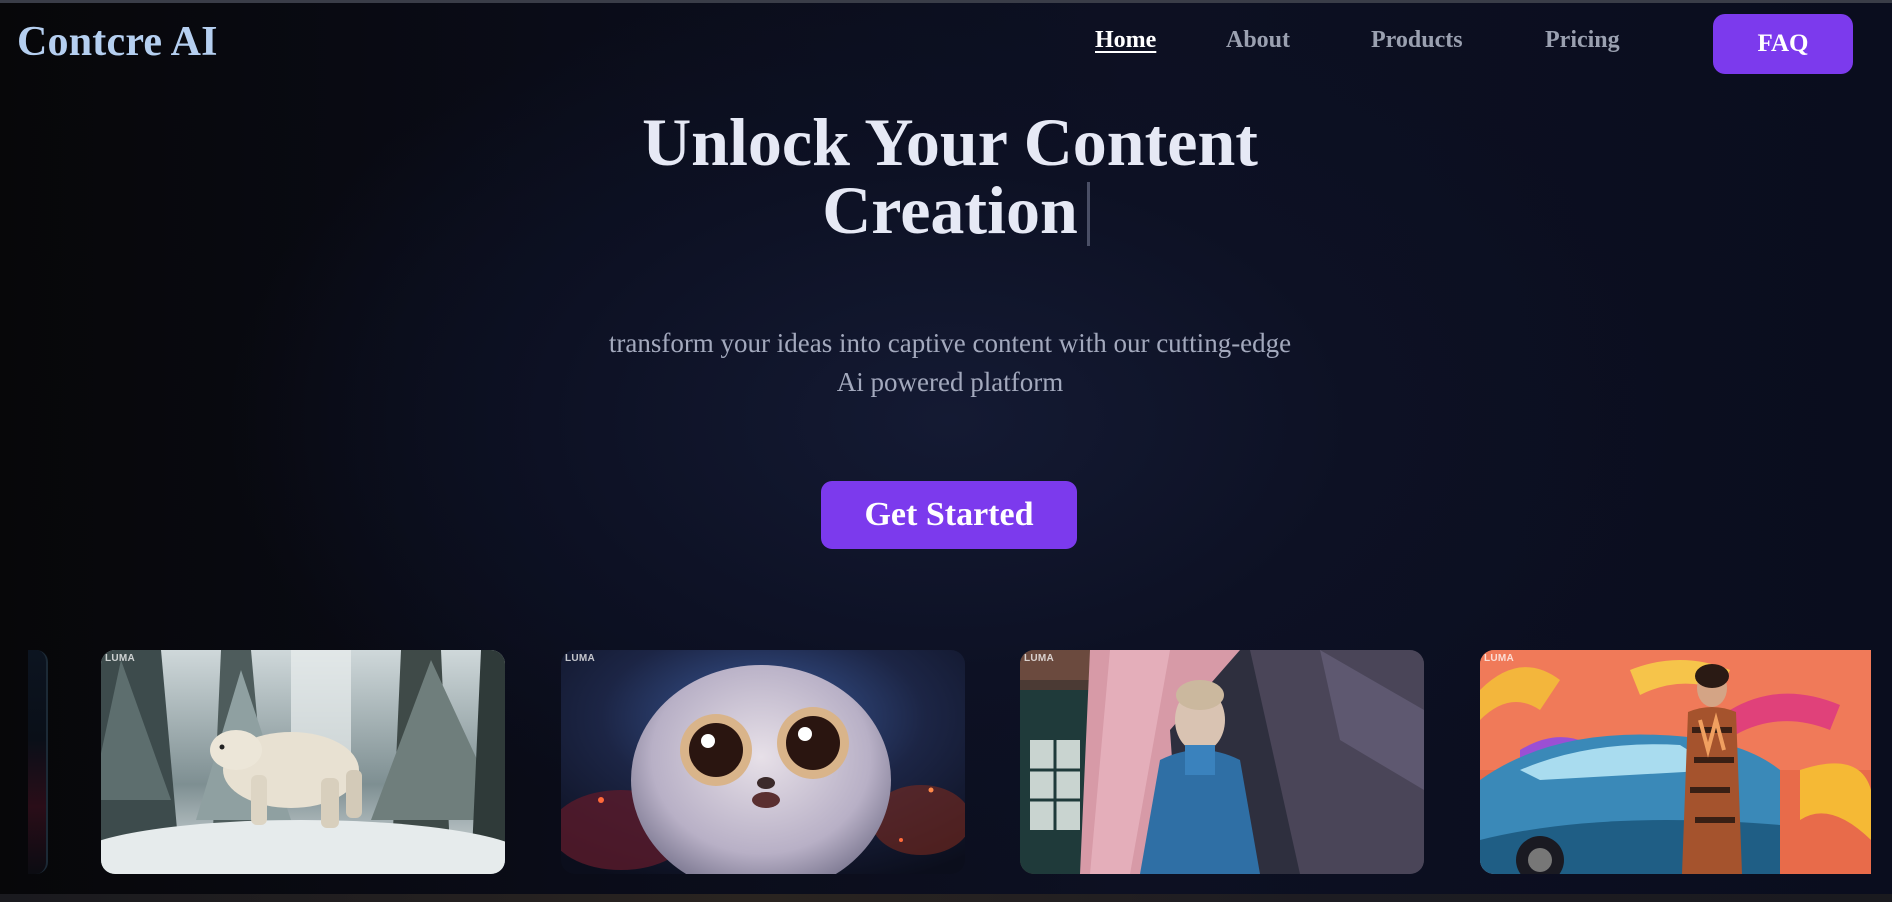 This screenshot has width=1892, height=902. I want to click on hero-title-line-2: Creation, so click(950, 210).